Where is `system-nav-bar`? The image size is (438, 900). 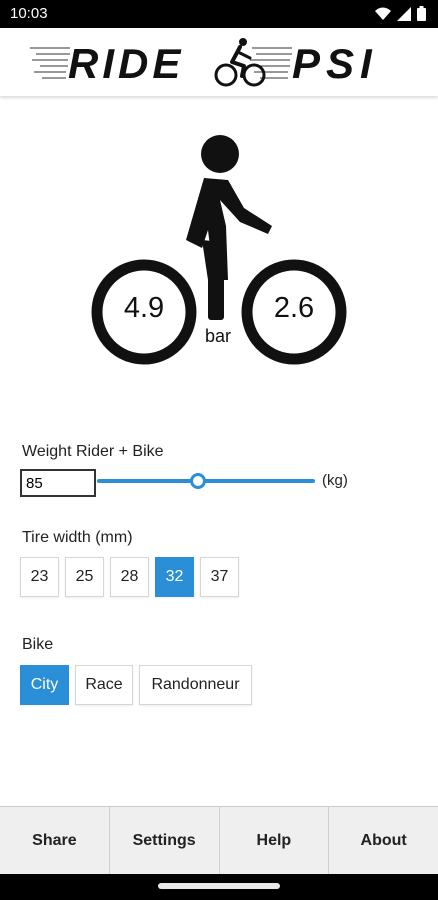 system-nav-bar is located at coordinates (219, 887).